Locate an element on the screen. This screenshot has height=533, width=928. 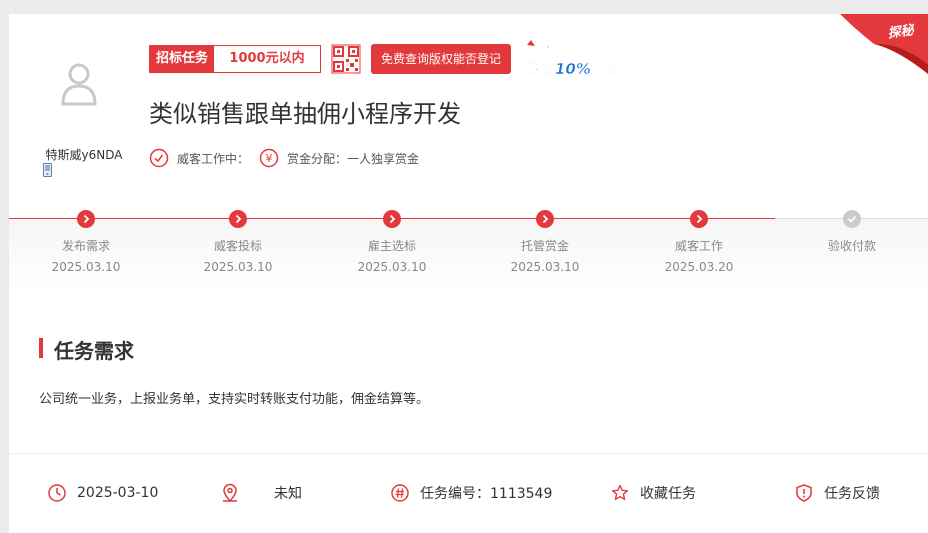
task-number: 任务编号：1113549 is located at coordinates (471, 493).